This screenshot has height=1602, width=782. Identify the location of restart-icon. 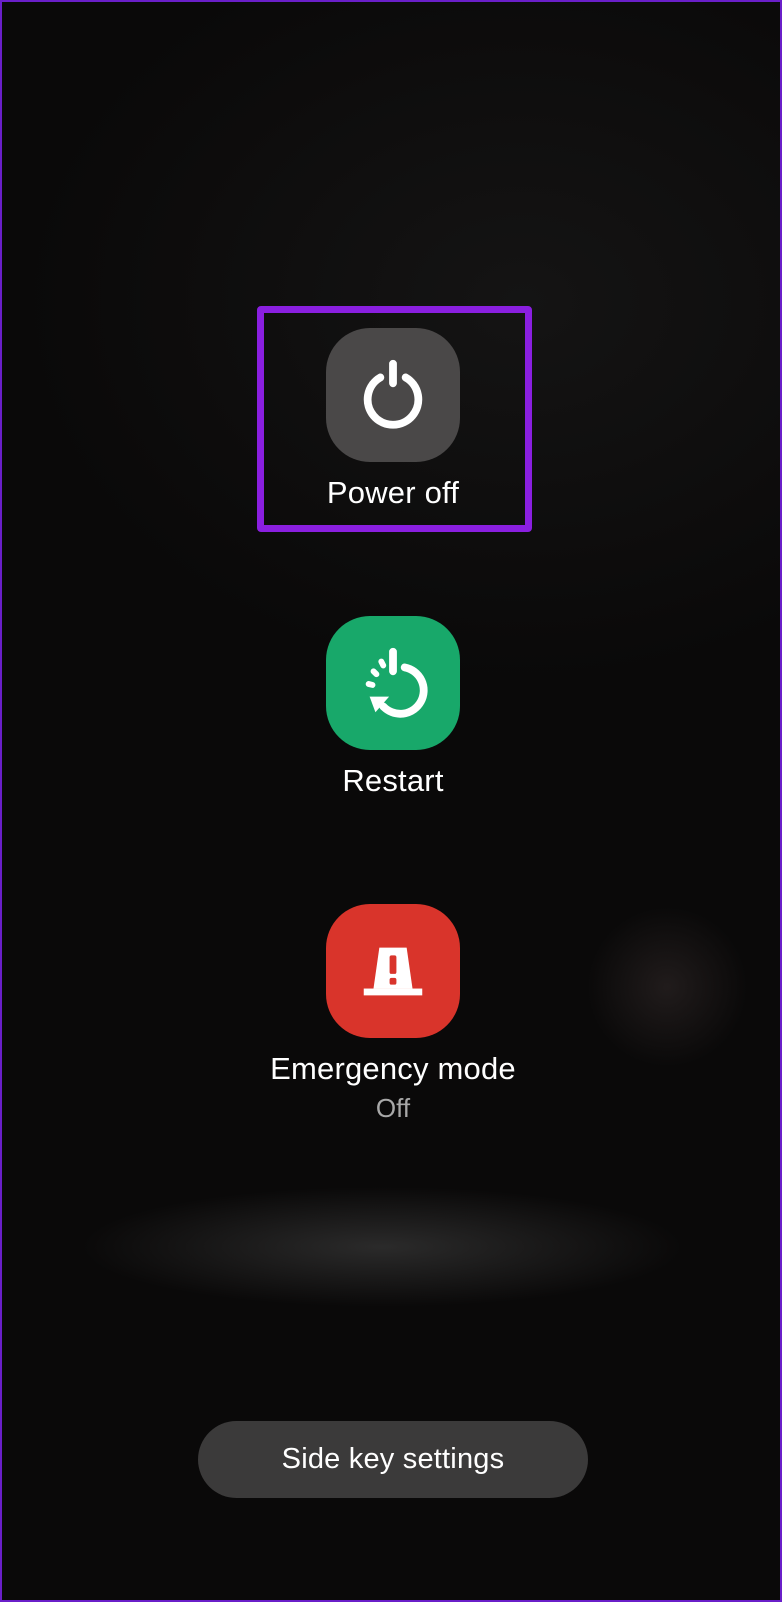
(396, 682).